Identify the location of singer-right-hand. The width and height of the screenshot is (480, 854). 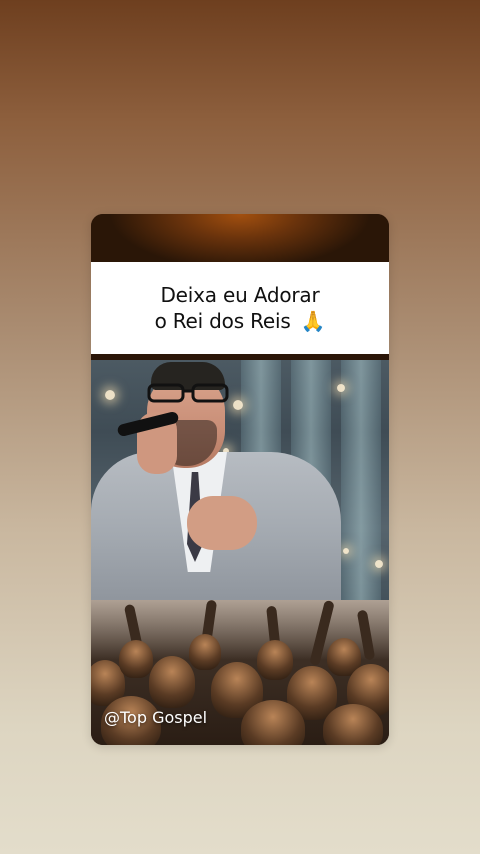
(222, 523).